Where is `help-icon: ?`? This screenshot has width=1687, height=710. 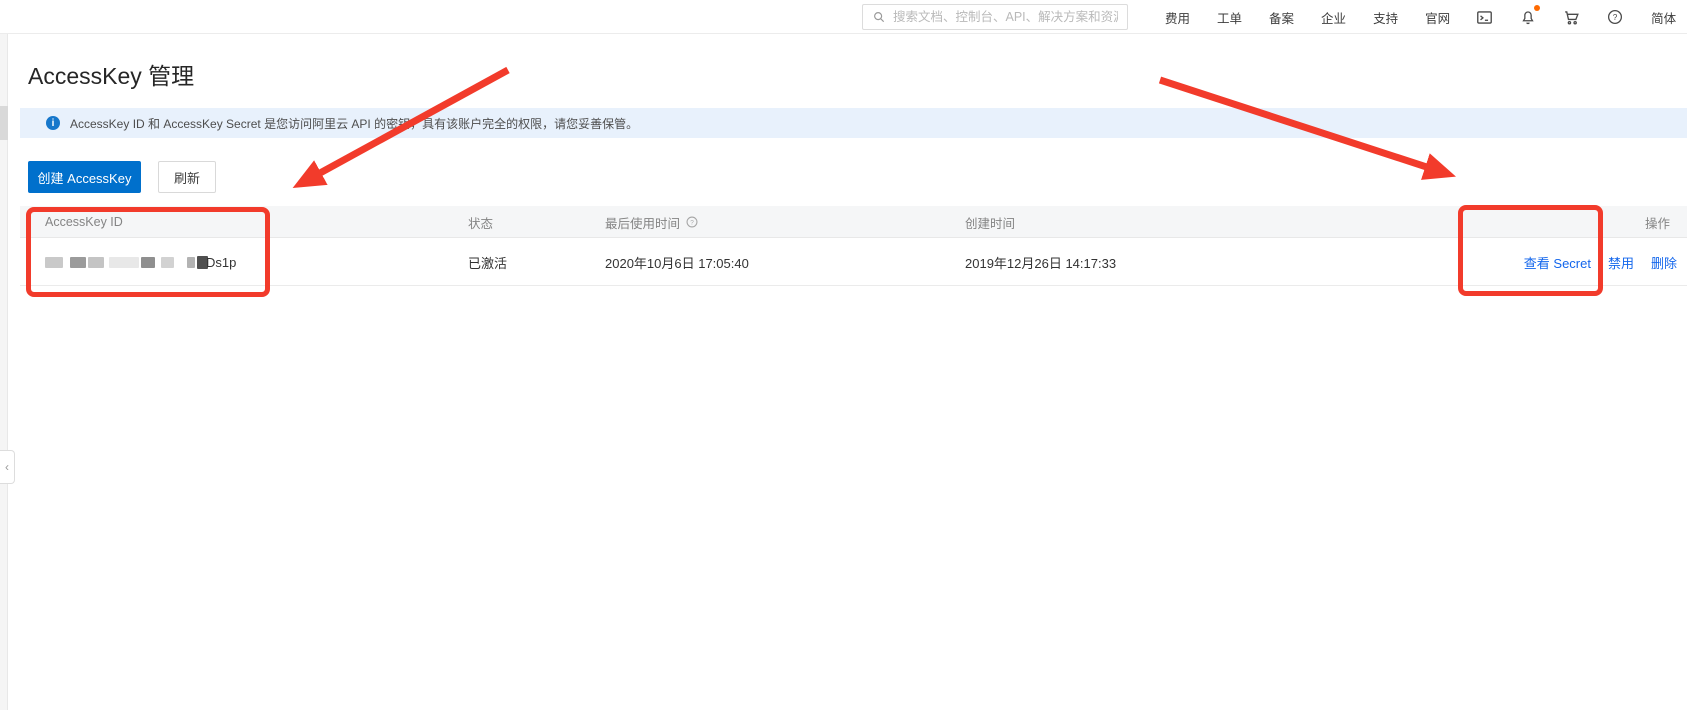 help-icon: ? is located at coordinates (1615, 17).